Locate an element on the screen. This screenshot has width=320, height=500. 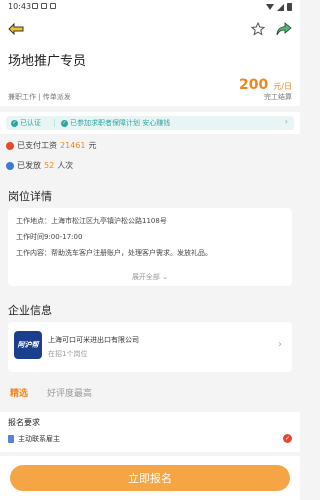
guarantee-label: 已参加求职者保障计划 安心赚钱 is located at coordinates (120, 123).